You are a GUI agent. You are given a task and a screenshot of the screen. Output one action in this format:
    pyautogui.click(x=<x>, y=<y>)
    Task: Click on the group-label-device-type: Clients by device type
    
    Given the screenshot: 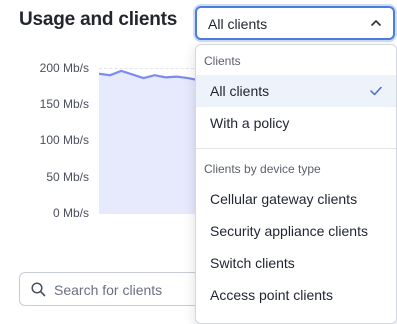 What is the action you would take?
    pyautogui.click(x=262, y=169)
    